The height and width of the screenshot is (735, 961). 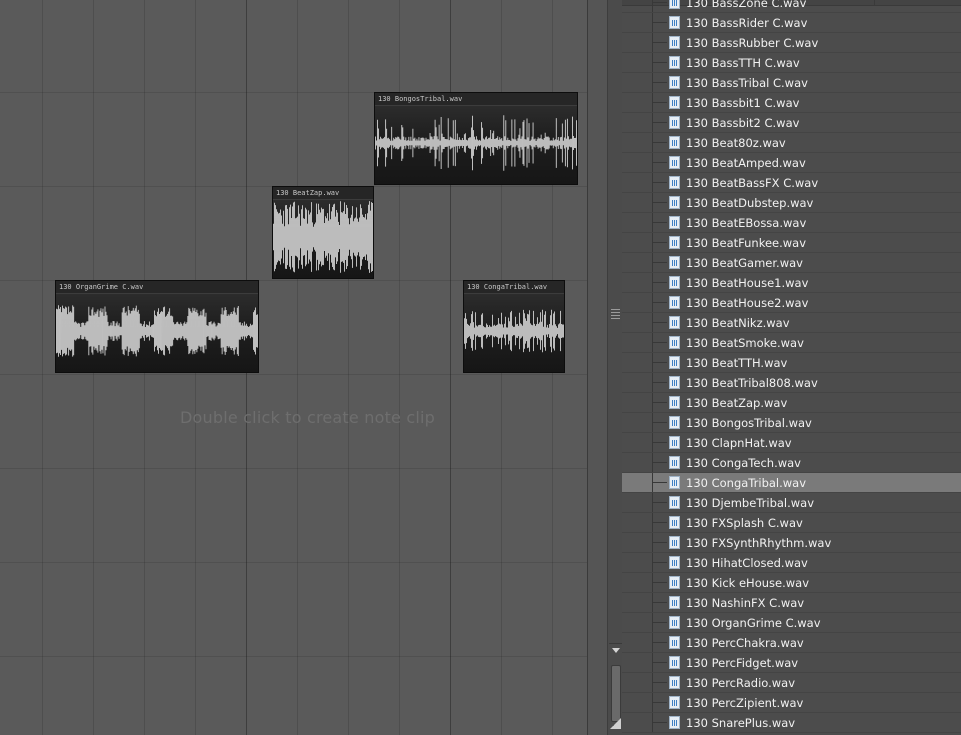 What do you see at coordinates (791, 323) in the screenshot?
I see `file-list-item: 130 BeatNikz.wav` at bounding box center [791, 323].